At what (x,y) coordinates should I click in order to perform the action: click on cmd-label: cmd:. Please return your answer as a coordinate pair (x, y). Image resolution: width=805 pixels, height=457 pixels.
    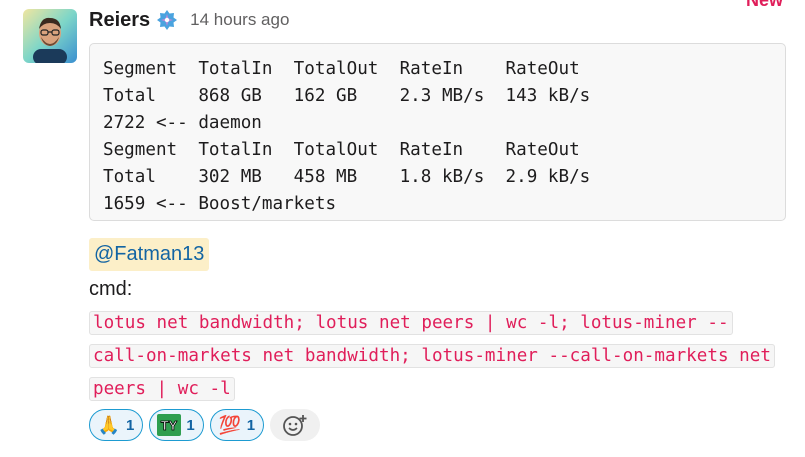
    Looking at the image, I should click on (111, 289).